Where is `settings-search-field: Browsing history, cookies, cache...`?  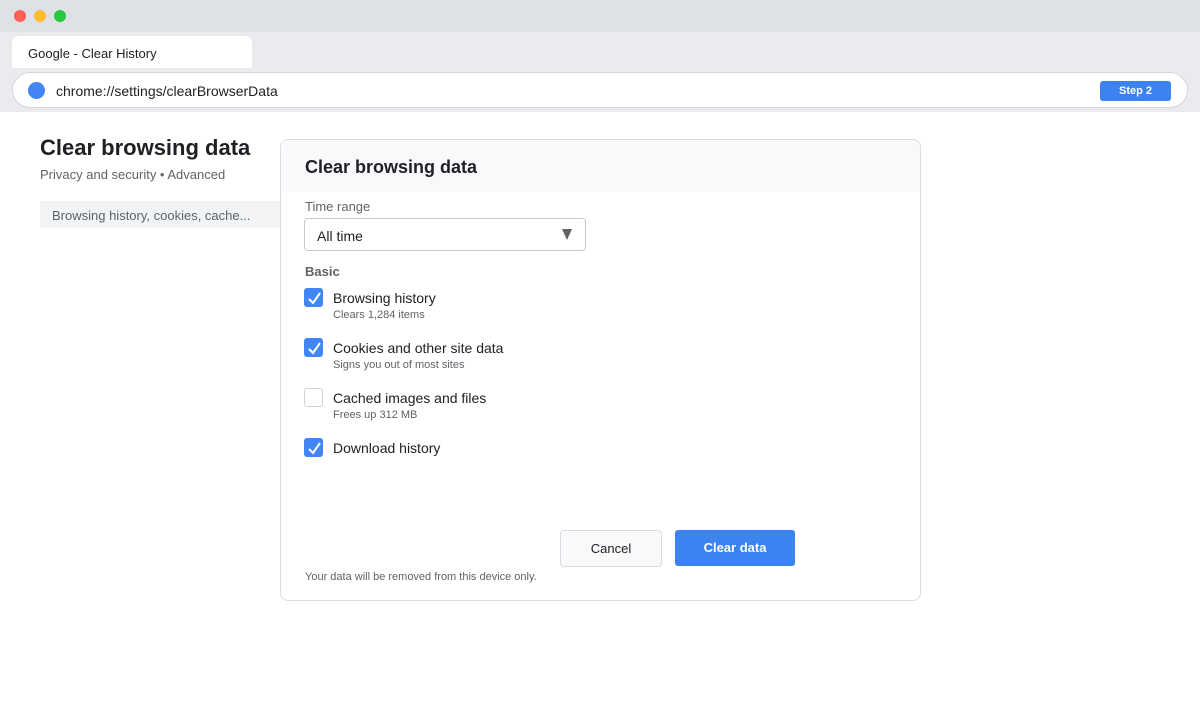 settings-search-field: Browsing history, cookies, cache... is located at coordinates (160, 214).